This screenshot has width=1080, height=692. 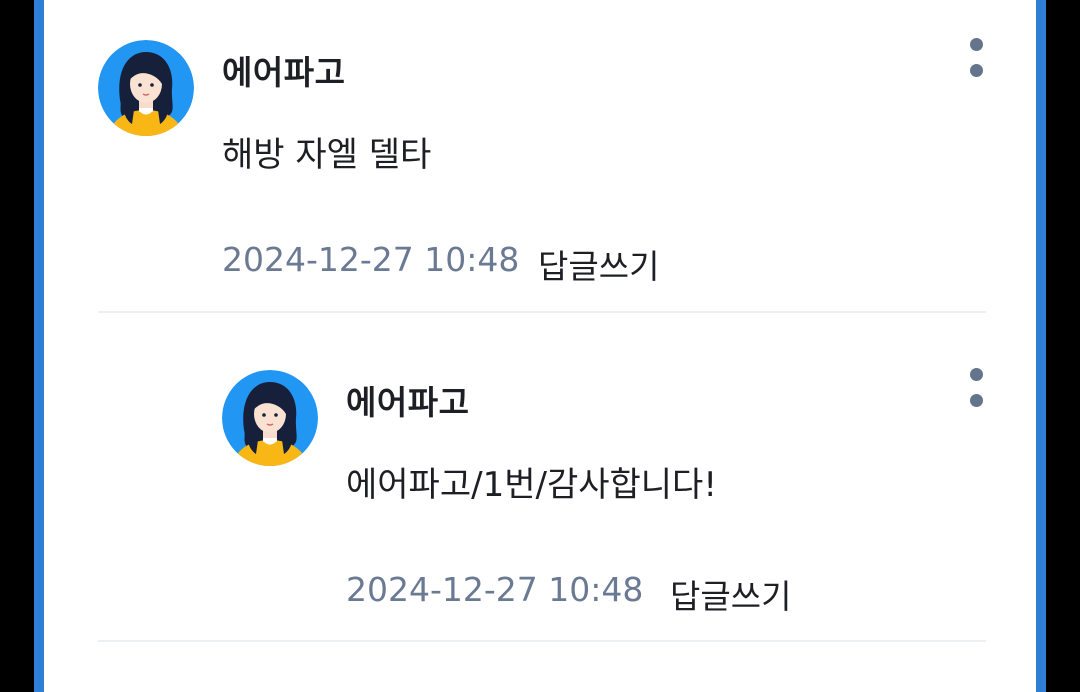 I want to click on comment-text: 해방 자엘 델타, so click(x=327, y=155).